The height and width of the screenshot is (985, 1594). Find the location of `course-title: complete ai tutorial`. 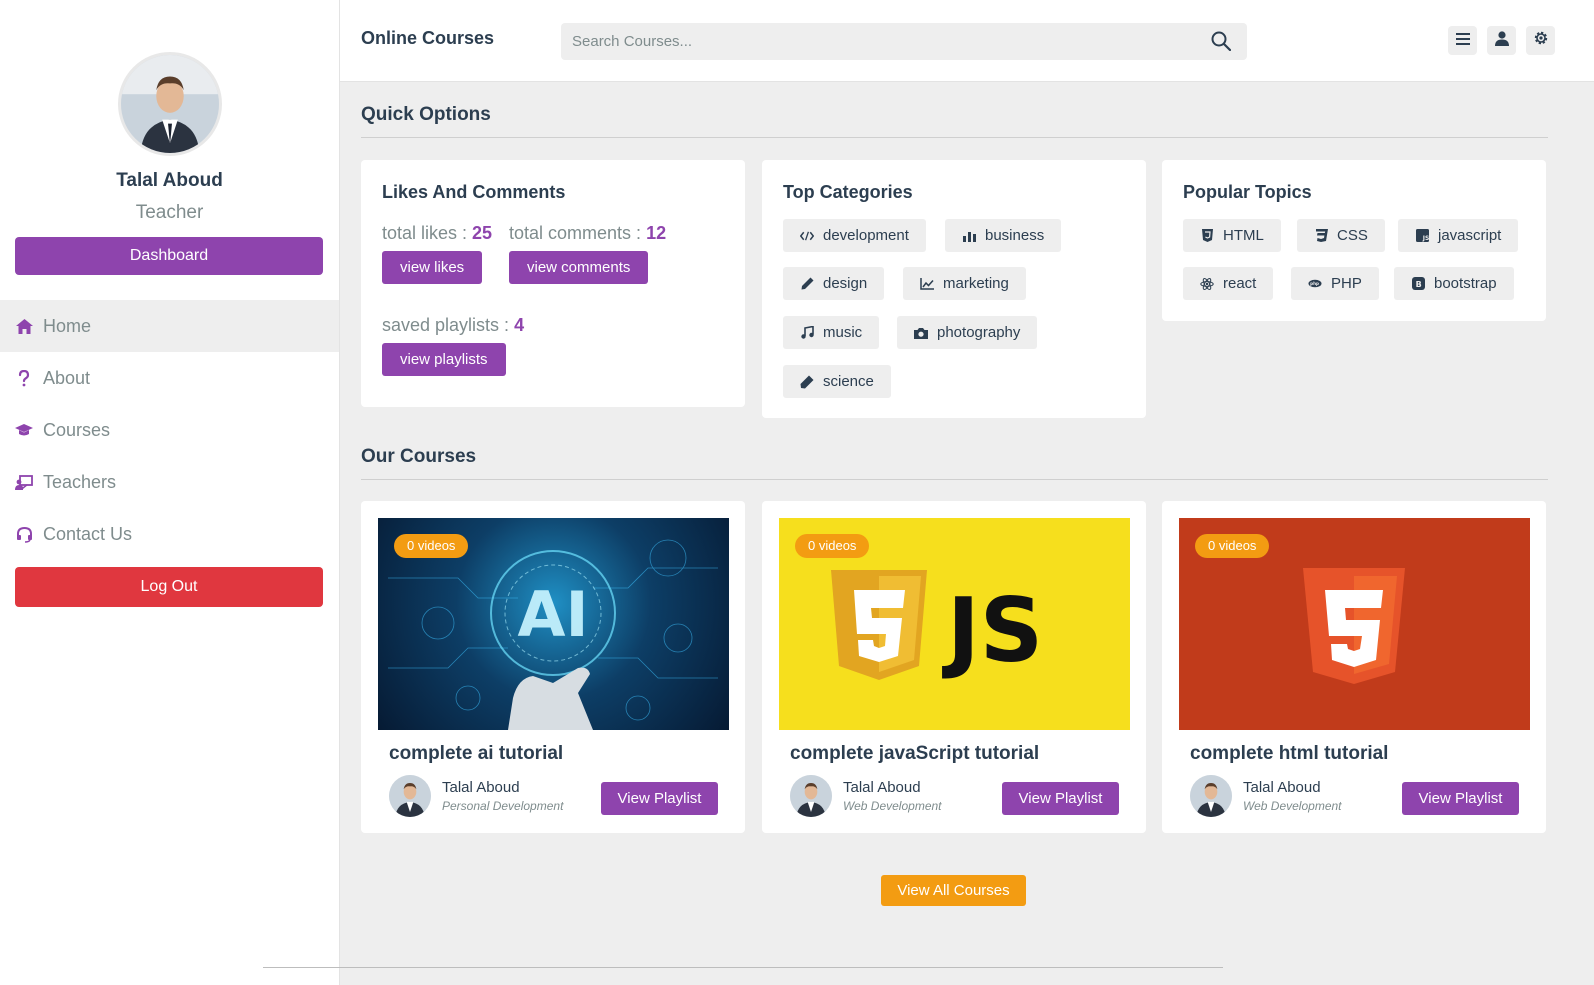

course-title: complete ai tutorial is located at coordinates (476, 754).